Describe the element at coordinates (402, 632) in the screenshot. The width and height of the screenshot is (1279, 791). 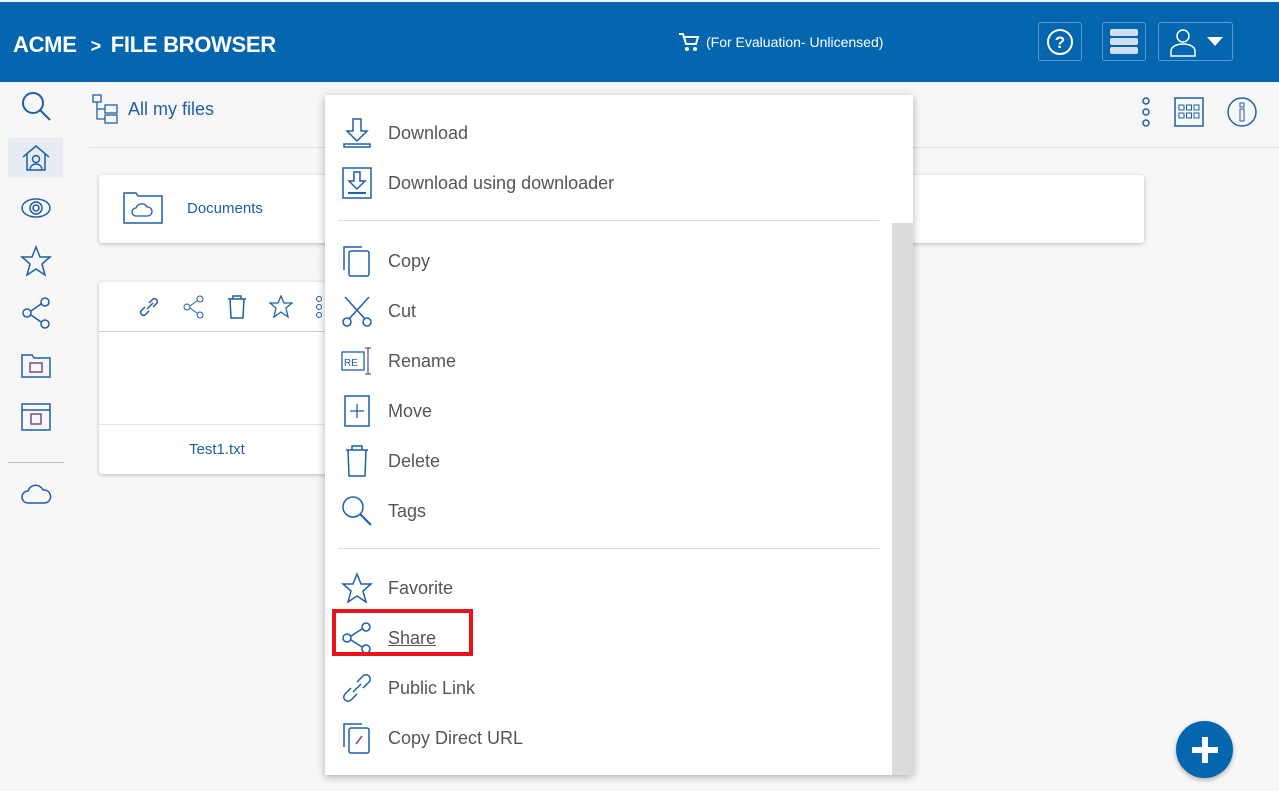
I see `highlight-box` at that location.